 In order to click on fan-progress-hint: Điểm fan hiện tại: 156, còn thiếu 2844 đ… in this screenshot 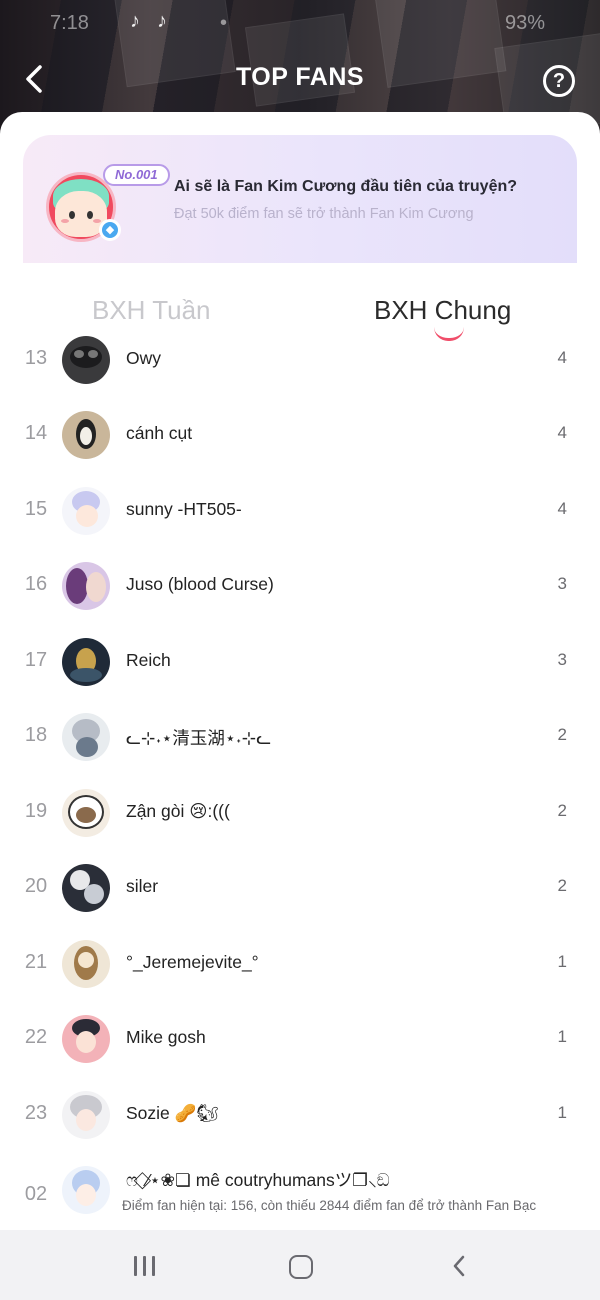, I will do `click(329, 1205)`.